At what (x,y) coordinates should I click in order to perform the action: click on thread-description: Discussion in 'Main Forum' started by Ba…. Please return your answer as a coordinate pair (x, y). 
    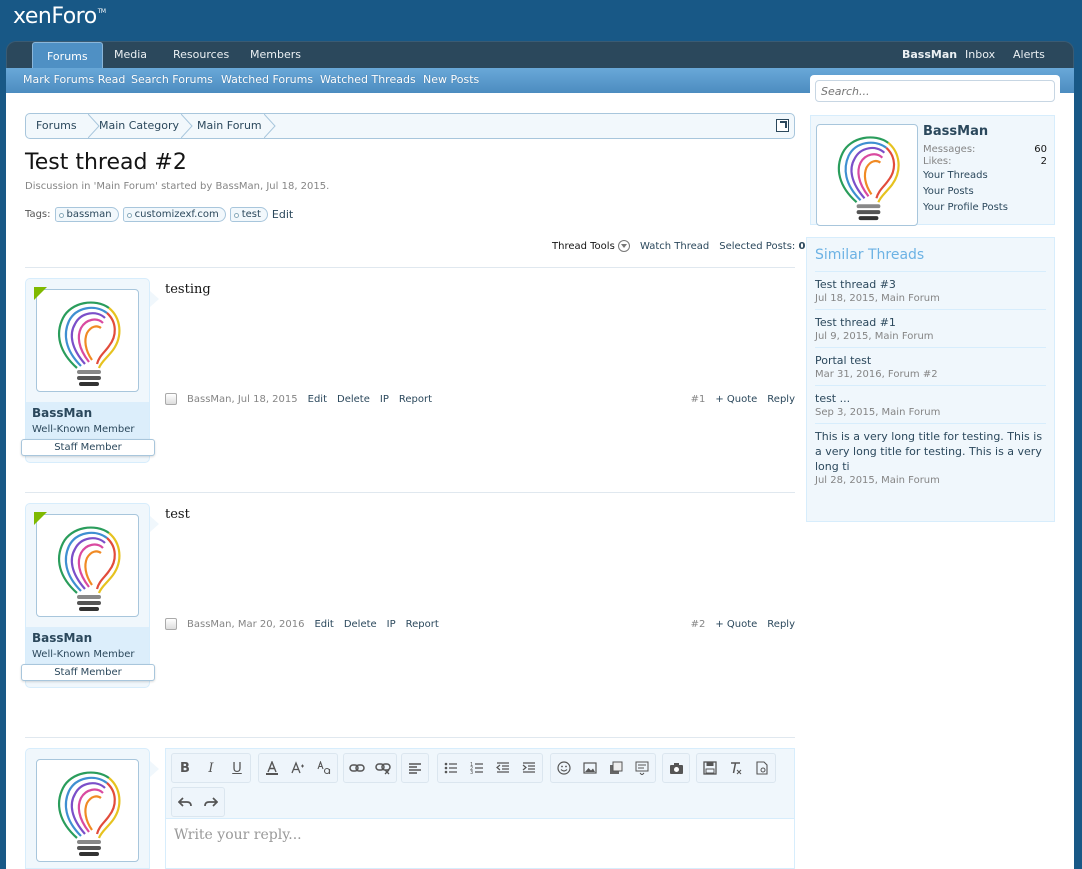
    Looking at the image, I should click on (177, 186).